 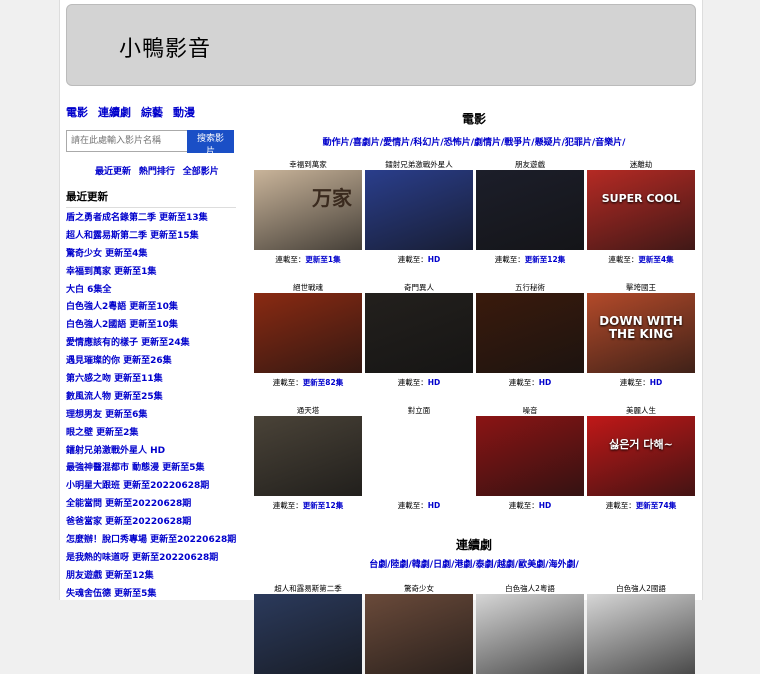 What do you see at coordinates (151, 523) in the screenshot?
I see `recent-item: 爸爸當家 更新至20220628期` at bounding box center [151, 523].